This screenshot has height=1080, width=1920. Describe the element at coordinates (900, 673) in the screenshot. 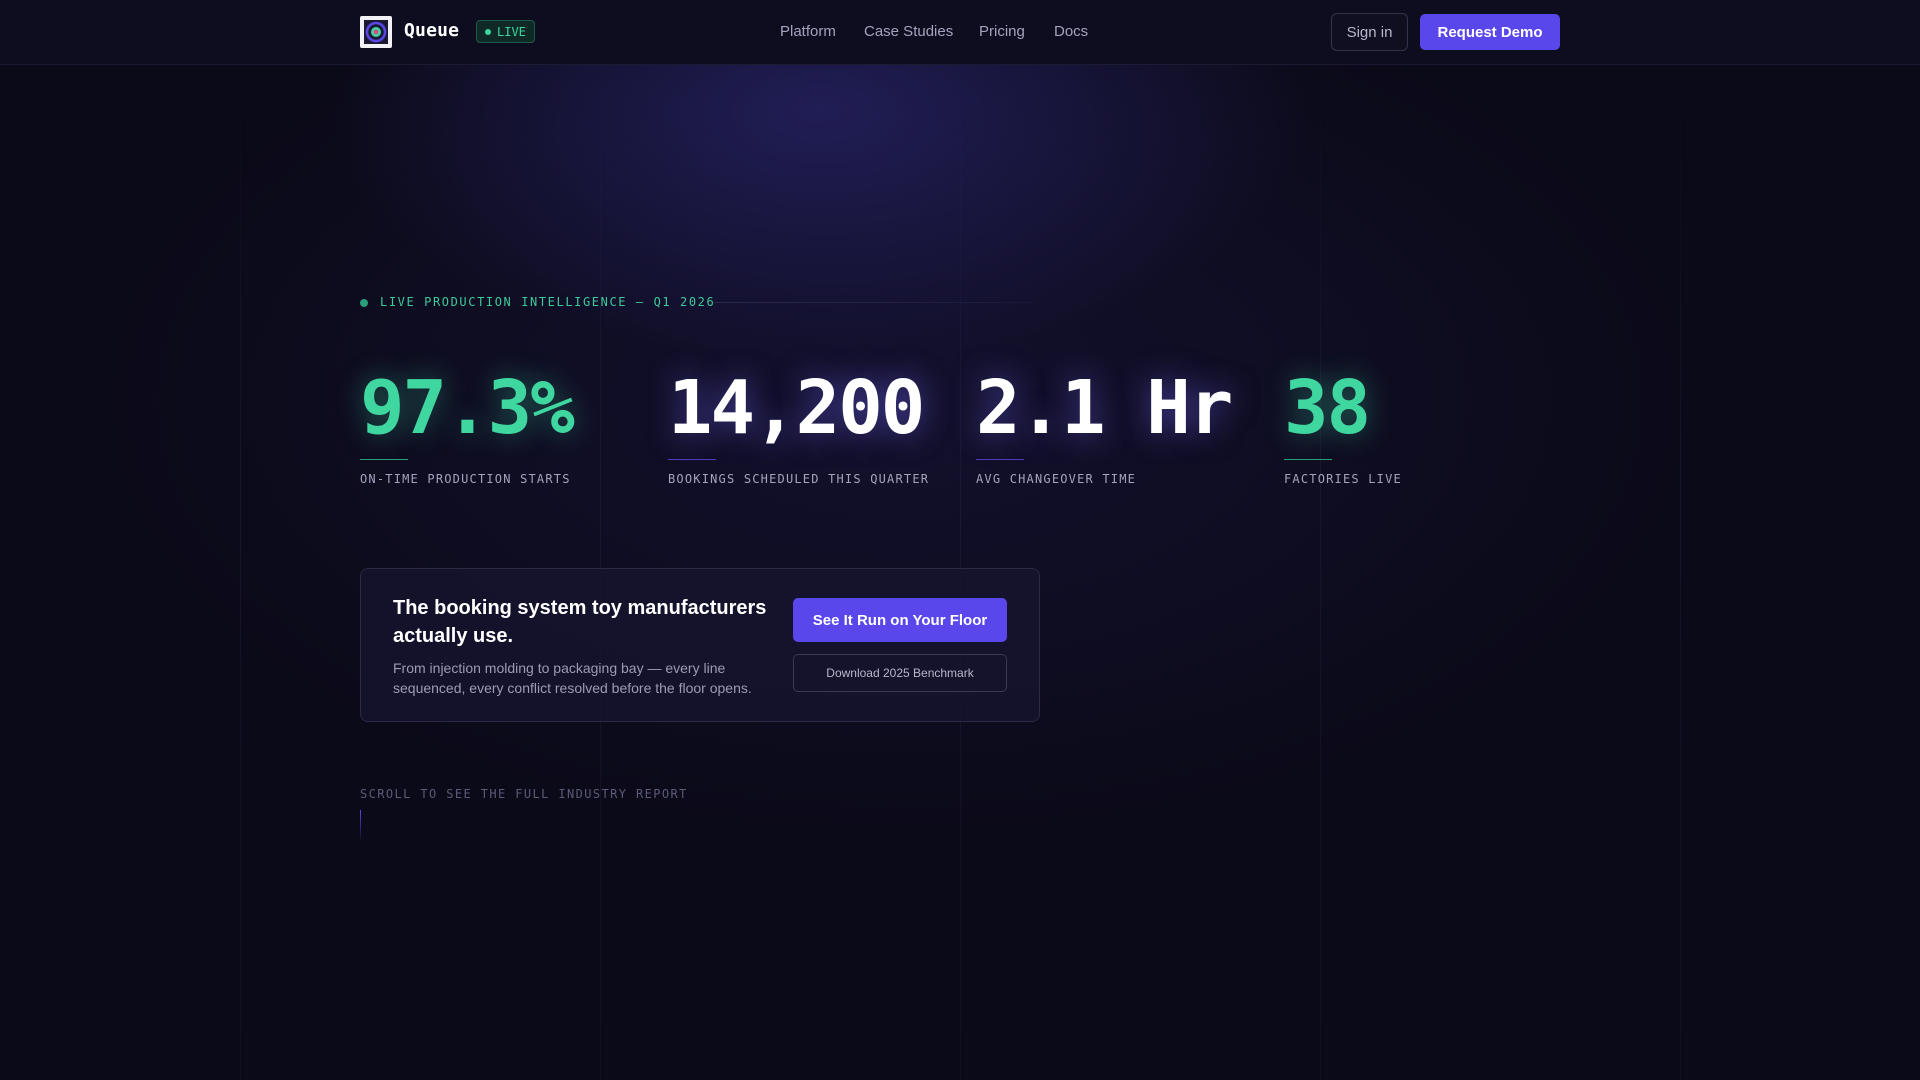

I see `download-benchmark-button: Download 2025 Benchmark` at that location.